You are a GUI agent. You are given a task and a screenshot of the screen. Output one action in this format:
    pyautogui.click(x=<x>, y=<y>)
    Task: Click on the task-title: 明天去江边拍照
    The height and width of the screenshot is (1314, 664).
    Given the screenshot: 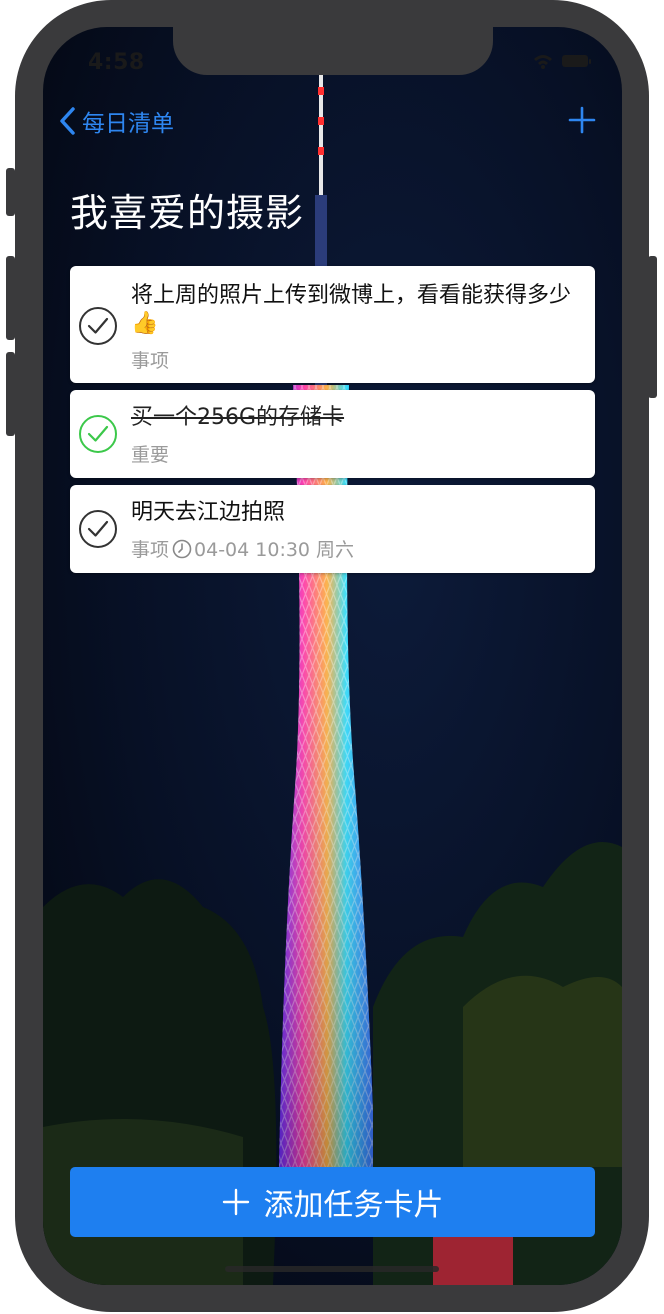 What is the action you would take?
    pyautogui.click(x=208, y=512)
    